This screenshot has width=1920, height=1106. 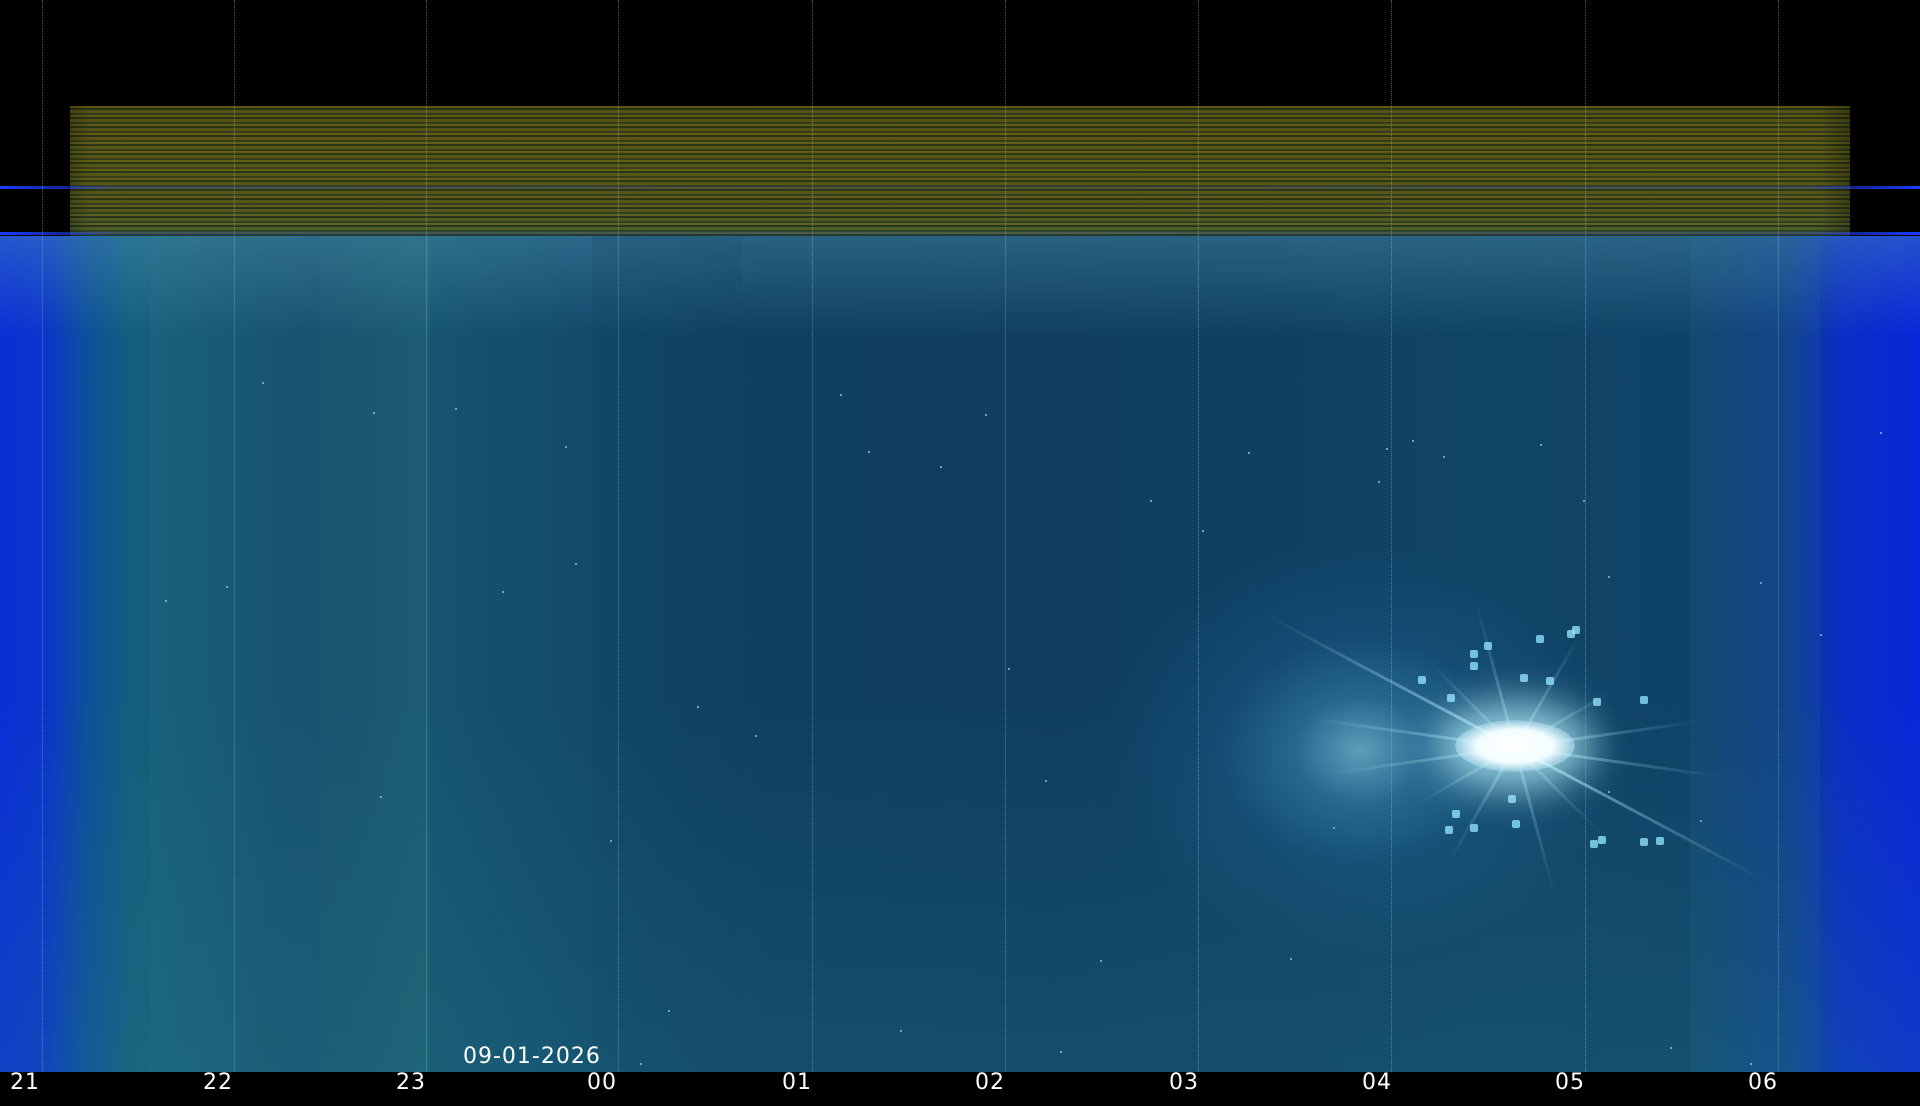 I want to click on hour-label-22: 22, so click(x=218, y=1082).